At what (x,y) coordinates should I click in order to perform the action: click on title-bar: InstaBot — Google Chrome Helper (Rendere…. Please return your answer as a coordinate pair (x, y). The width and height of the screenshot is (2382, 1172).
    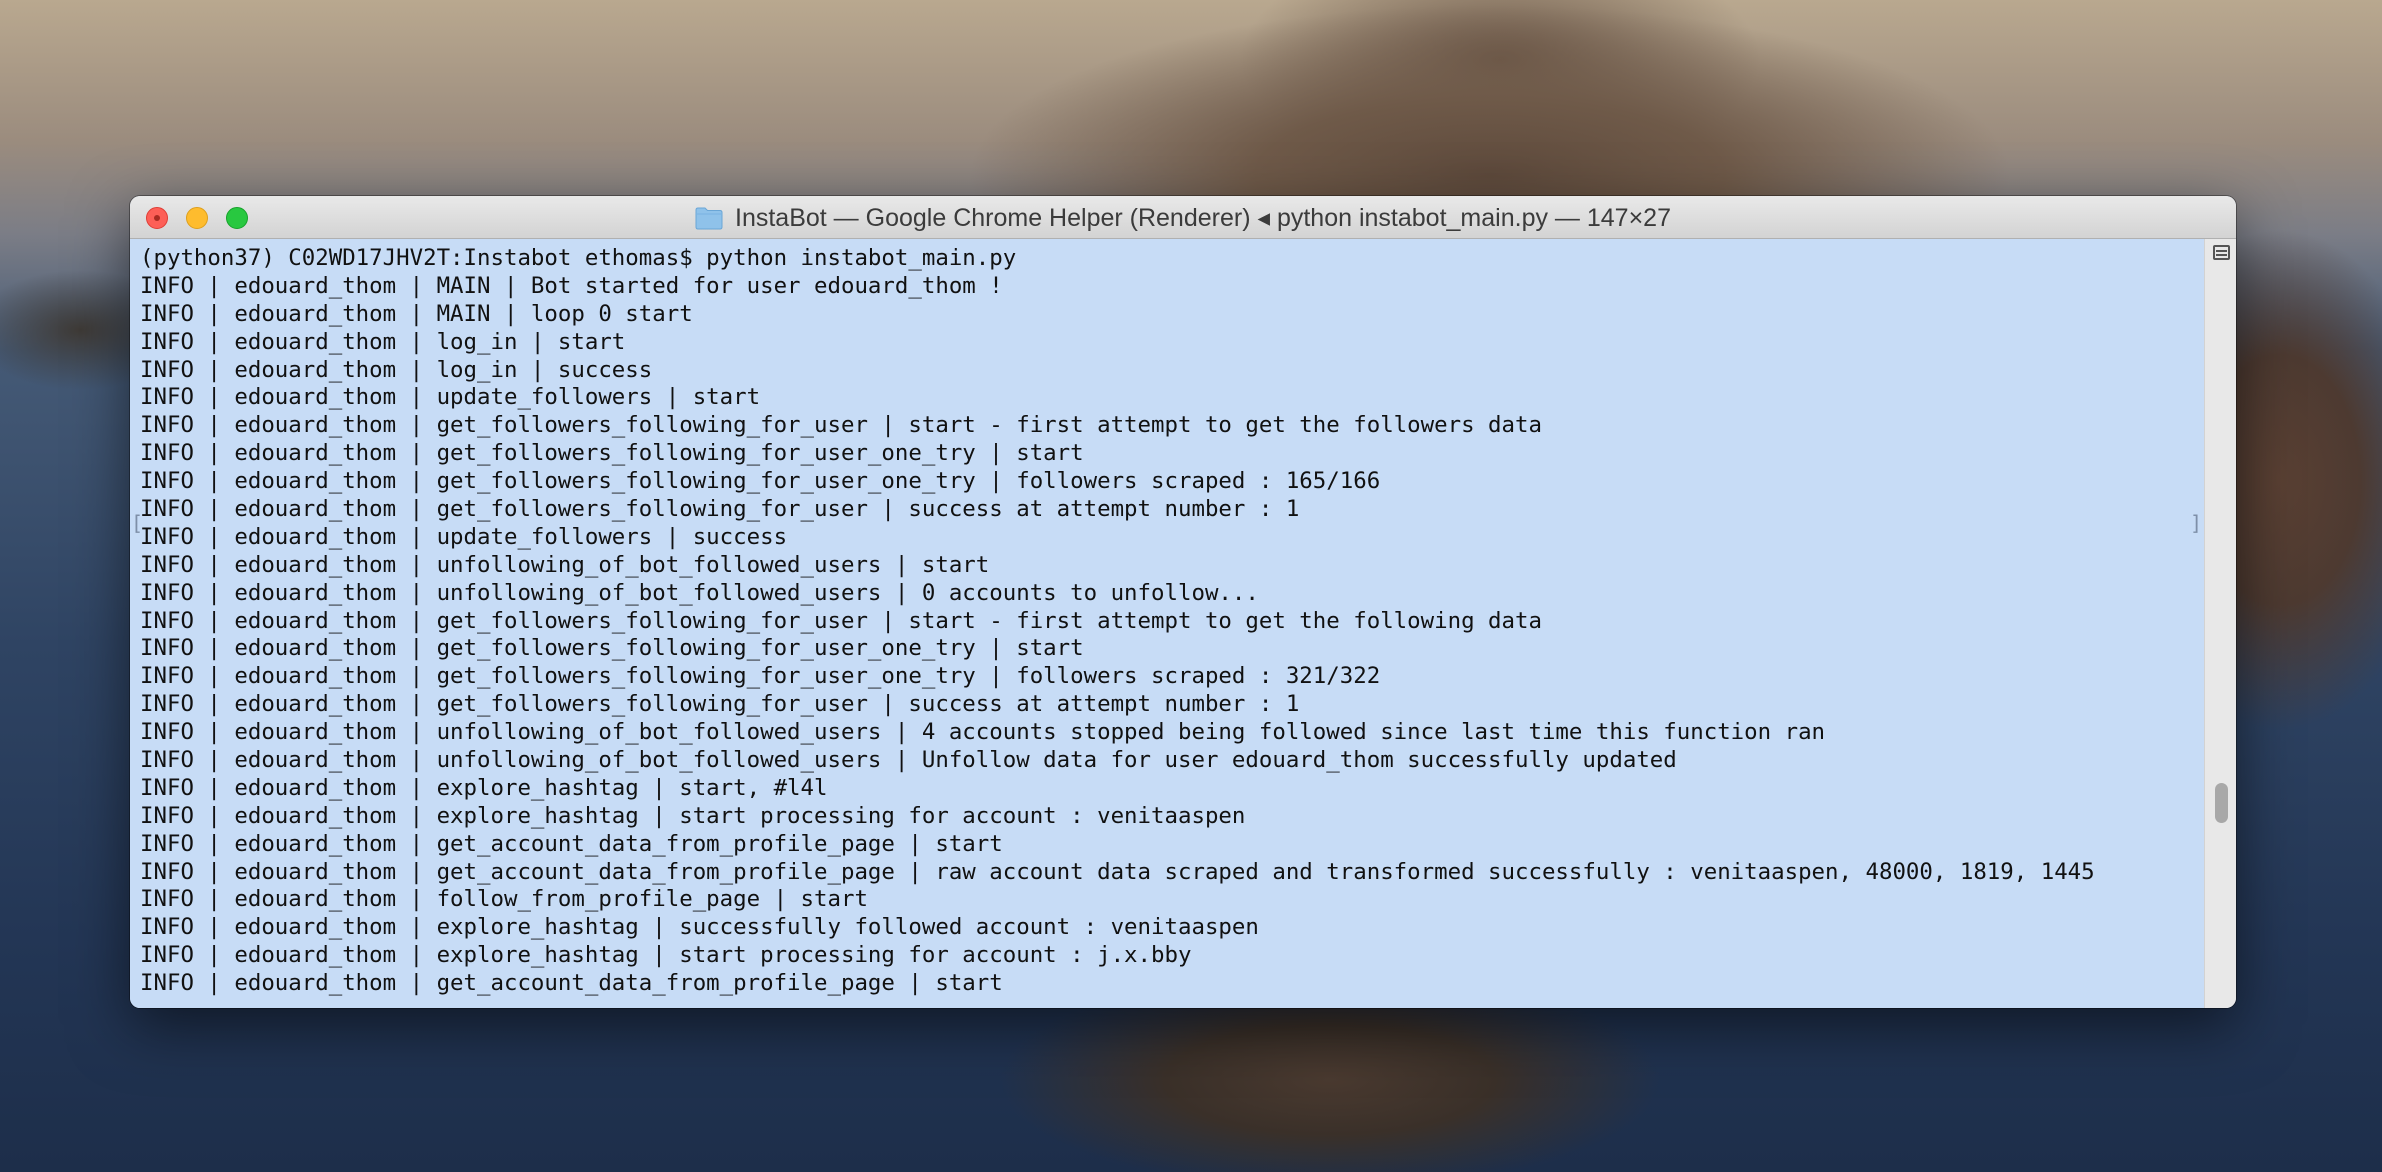
    Looking at the image, I should click on (1183, 217).